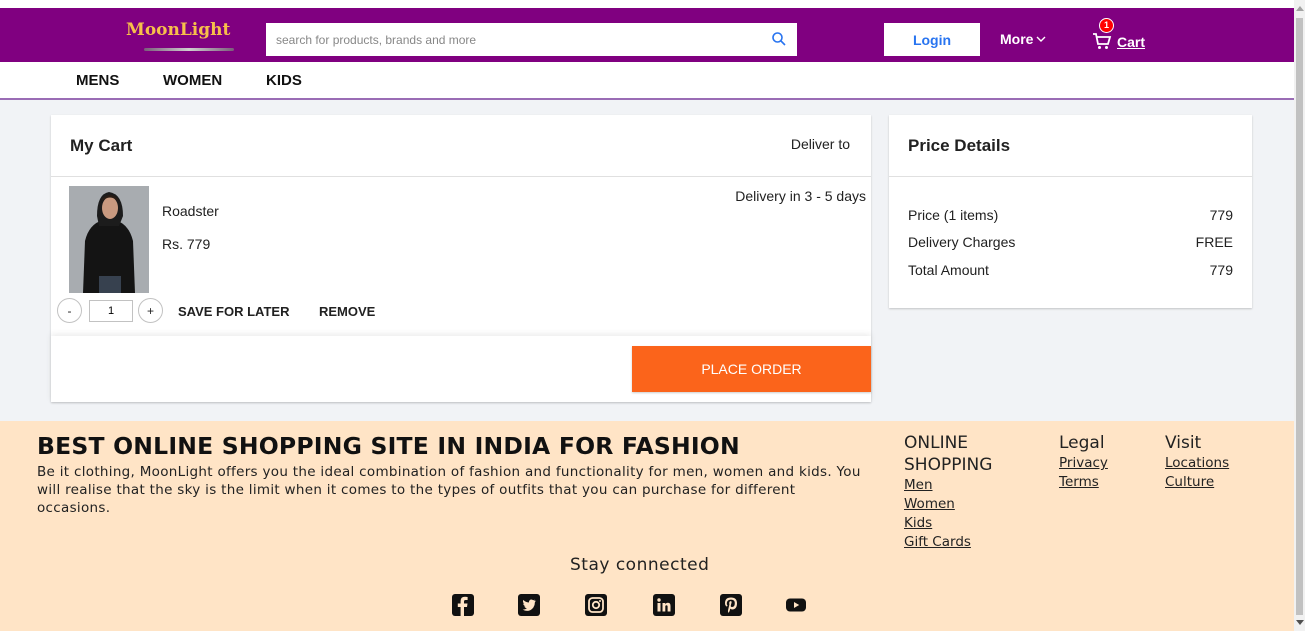  I want to click on price-row-value: 779, so click(1221, 215).